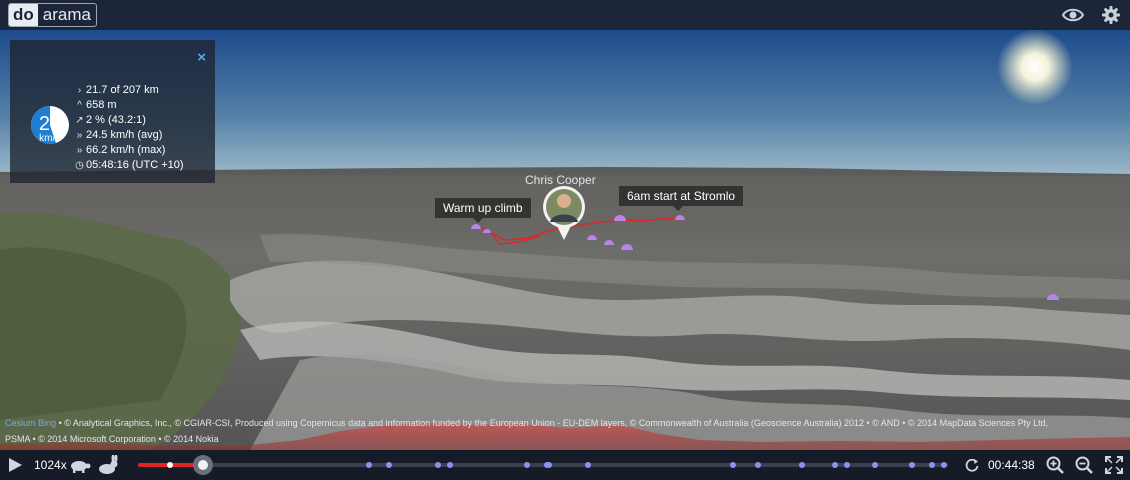  I want to click on clock-icon: ◷, so click(79, 165).